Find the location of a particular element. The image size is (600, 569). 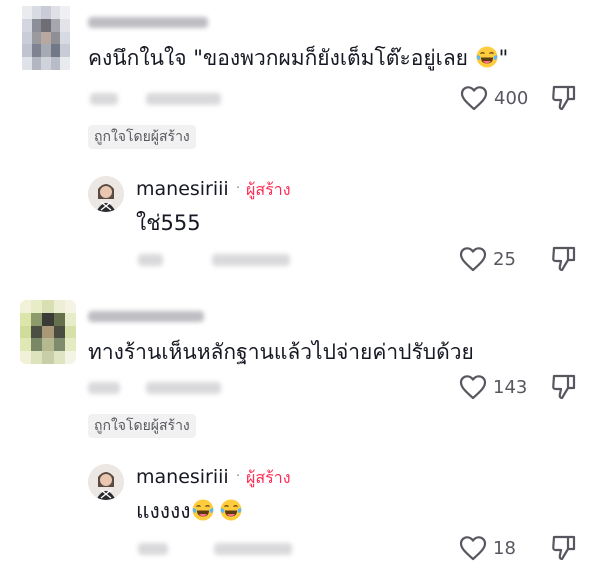

reply-text: ใช่555 is located at coordinates (168, 223).